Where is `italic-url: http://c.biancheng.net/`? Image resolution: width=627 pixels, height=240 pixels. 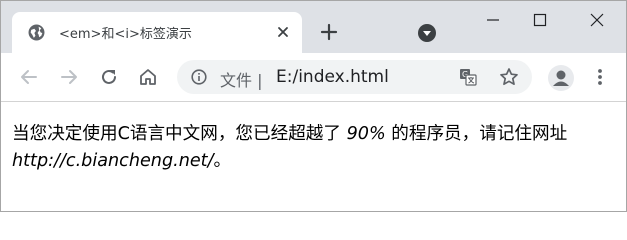 italic-url: http://c.biancheng.net/ is located at coordinates (113, 161).